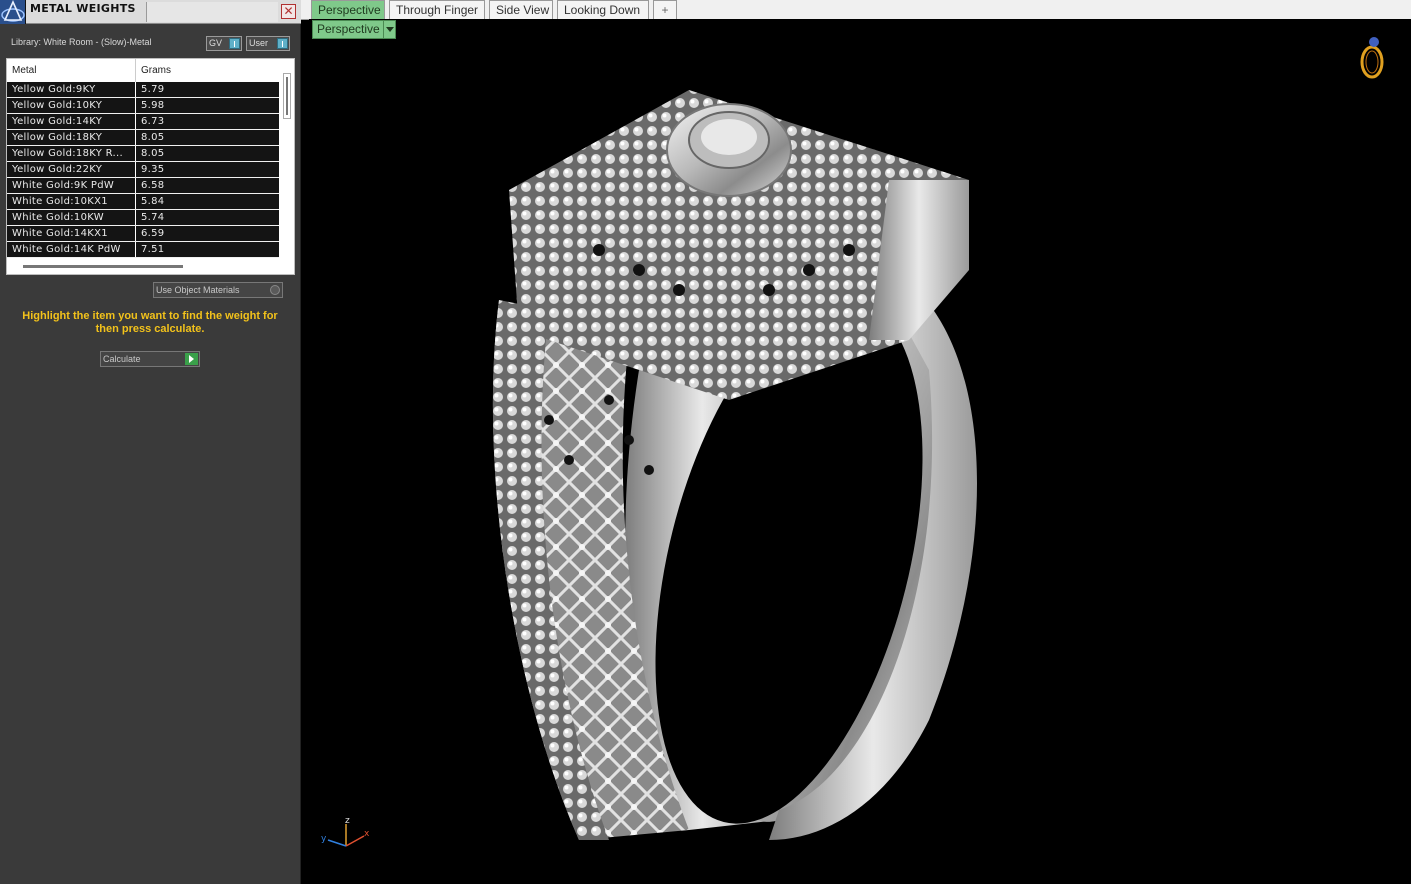  I want to click on vertical-scrollbar, so click(287, 96).